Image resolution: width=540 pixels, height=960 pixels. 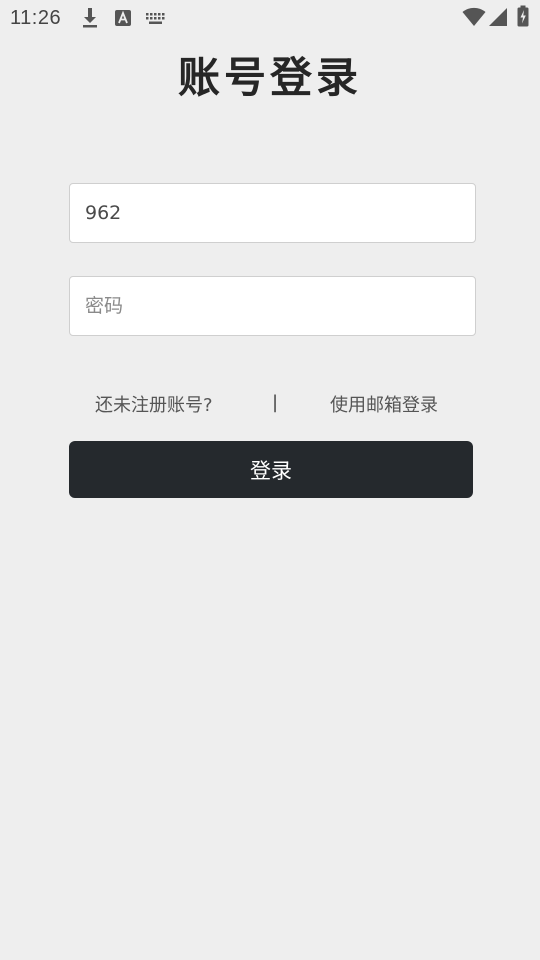 What do you see at coordinates (523, 18) in the screenshot?
I see `battery-charging-icon` at bounding box center [523, 18].